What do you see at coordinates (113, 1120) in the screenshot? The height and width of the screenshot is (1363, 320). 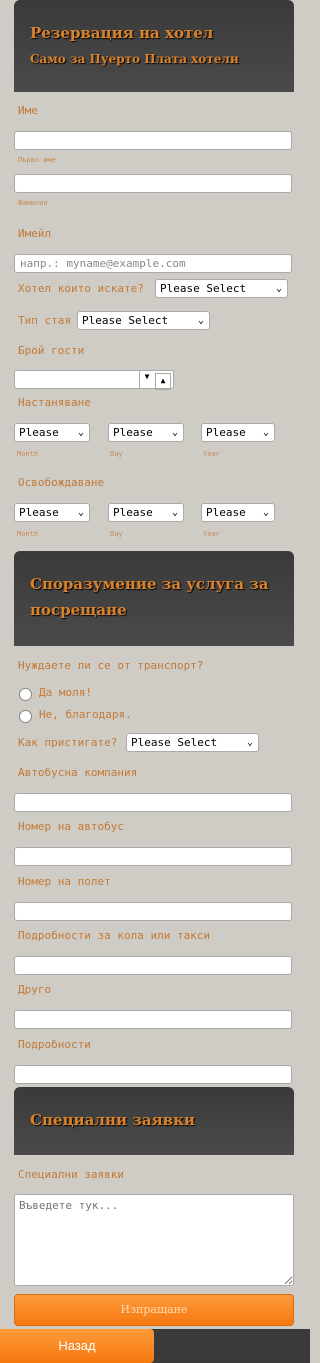 I see `special-section-title: Специални заявки` at bounding box center [113, 1120].